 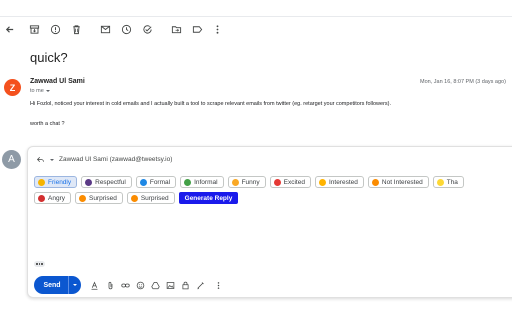 I want to click on unamused-emoji-icon, so click(x=375, y=182).